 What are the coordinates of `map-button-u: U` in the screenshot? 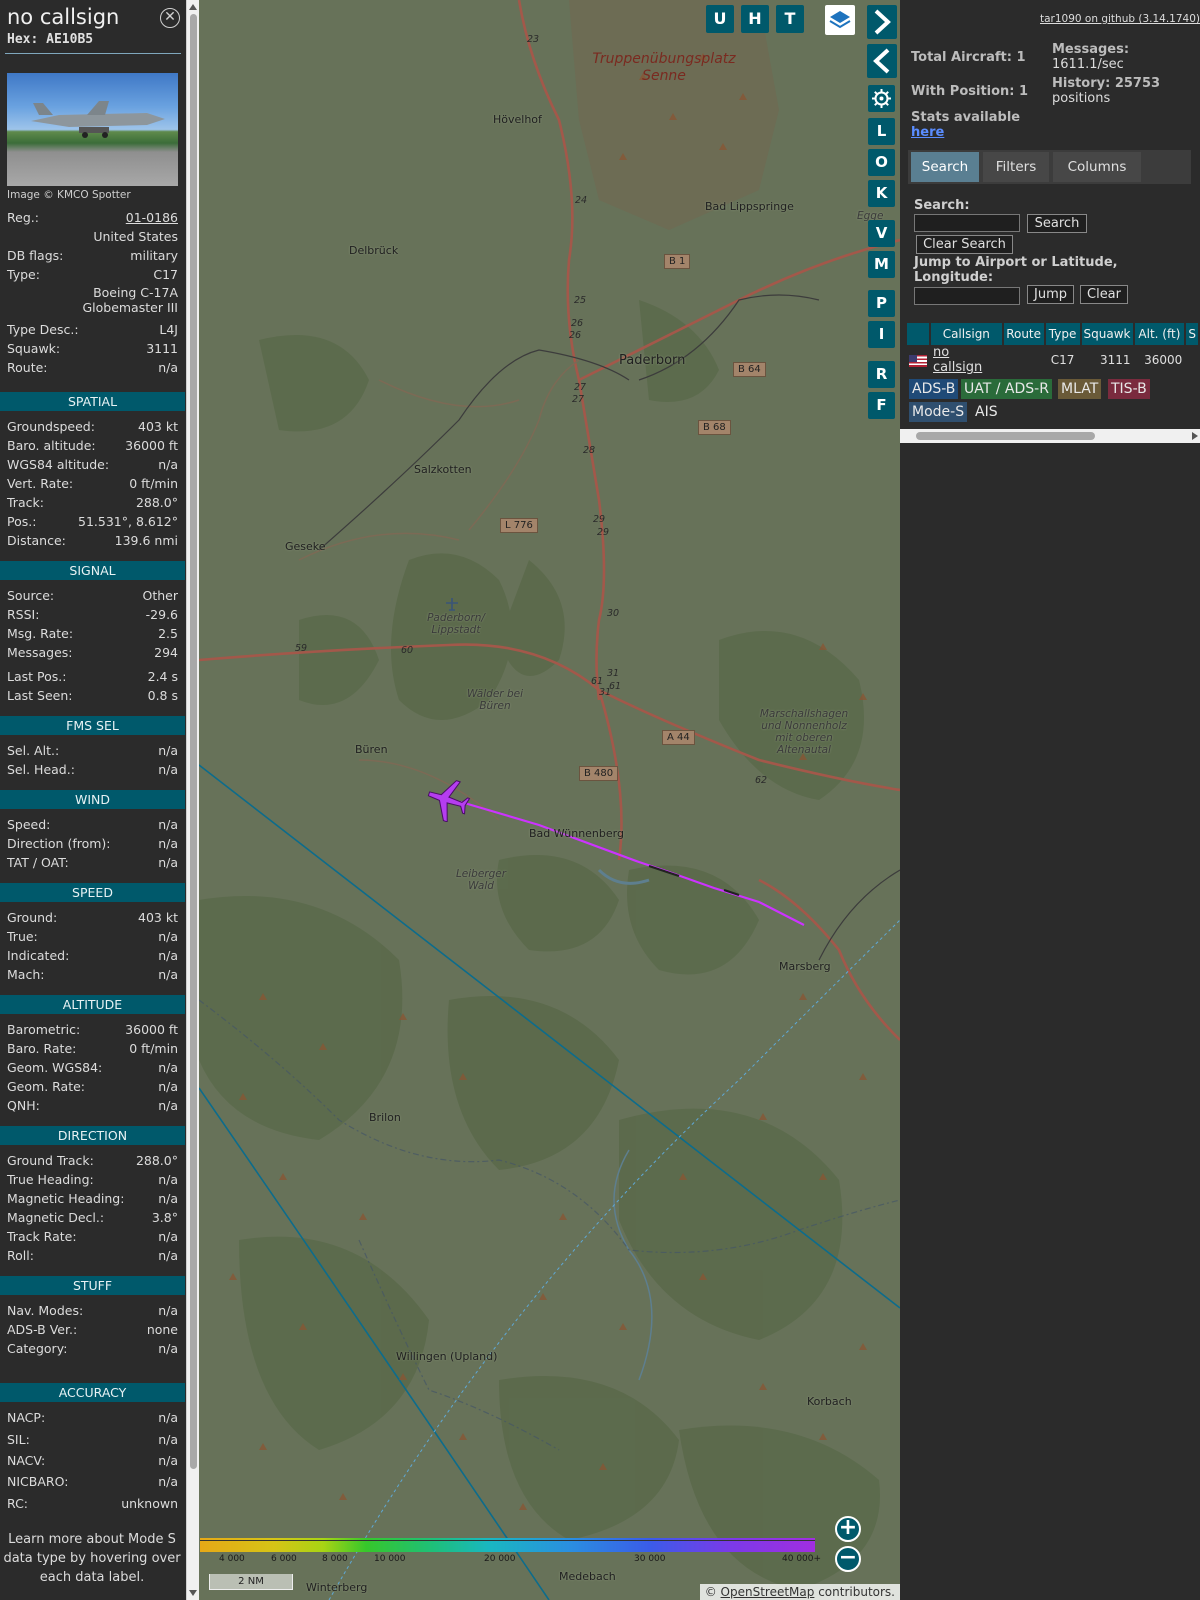 It's located at (720, 19).